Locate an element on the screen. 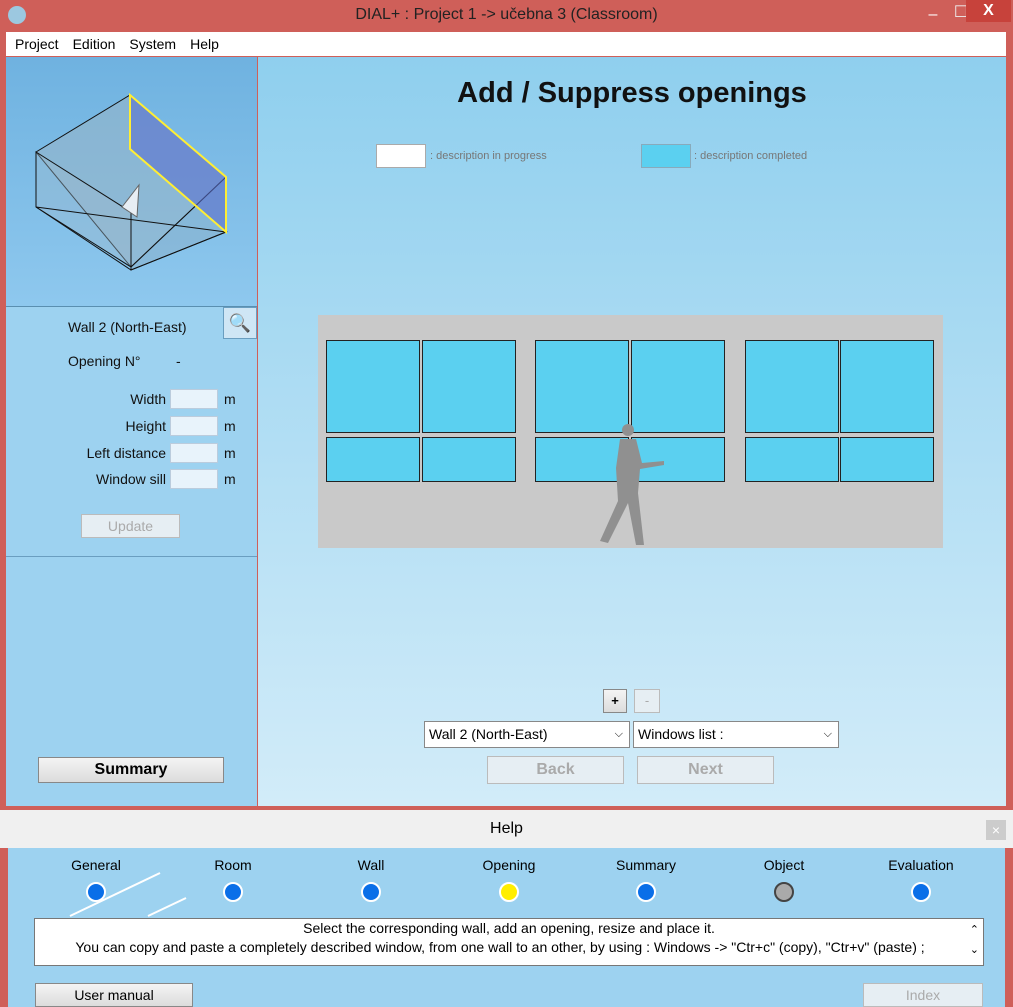 Image resolution: width=1013 pixels, height=1007 pixels. opening-number-value: - is located at coordinates (178, 361).